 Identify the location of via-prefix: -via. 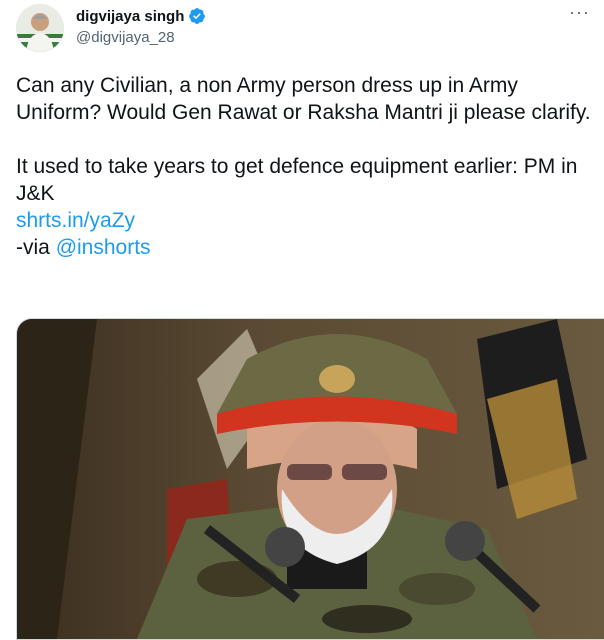
(36, 247).